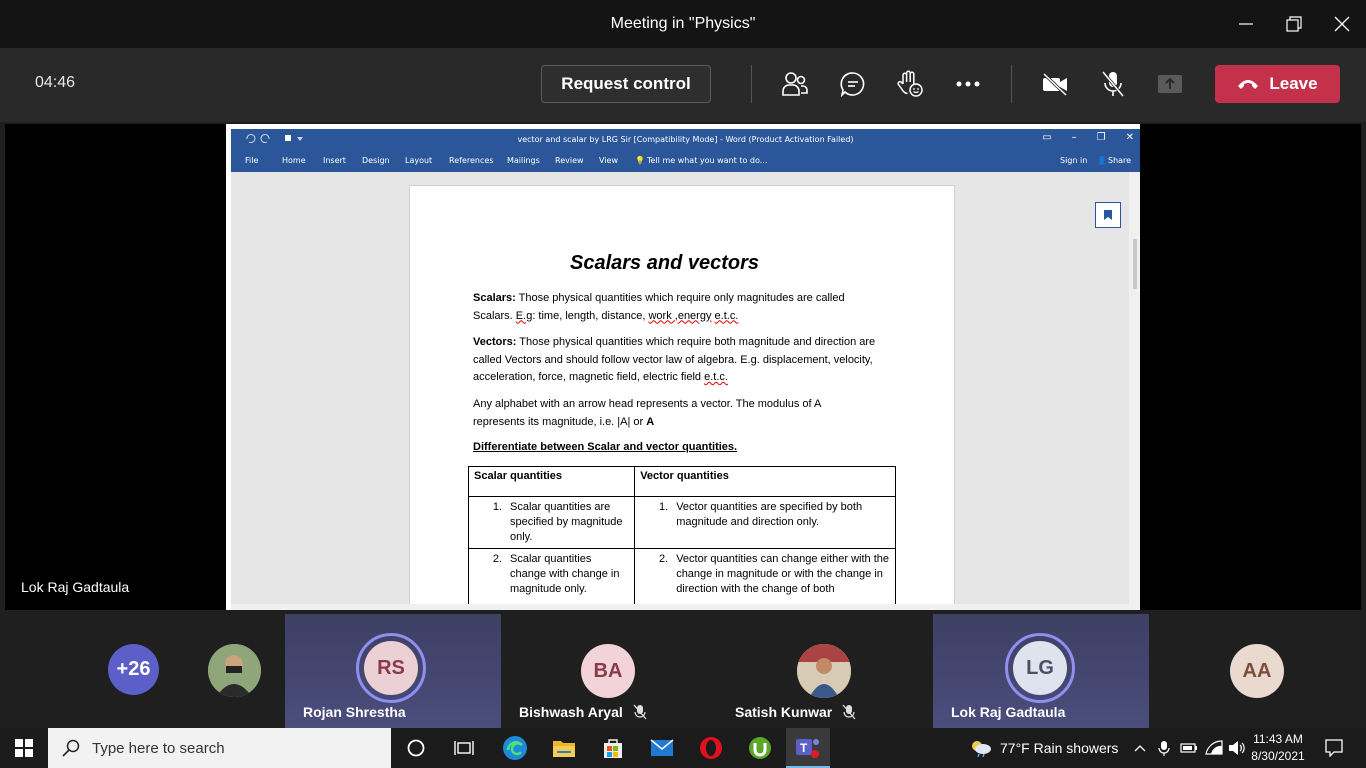 The height and width of the screenshot is (768, 1366). I want to click on word-minimize-icon: –, so click(1074, 137).